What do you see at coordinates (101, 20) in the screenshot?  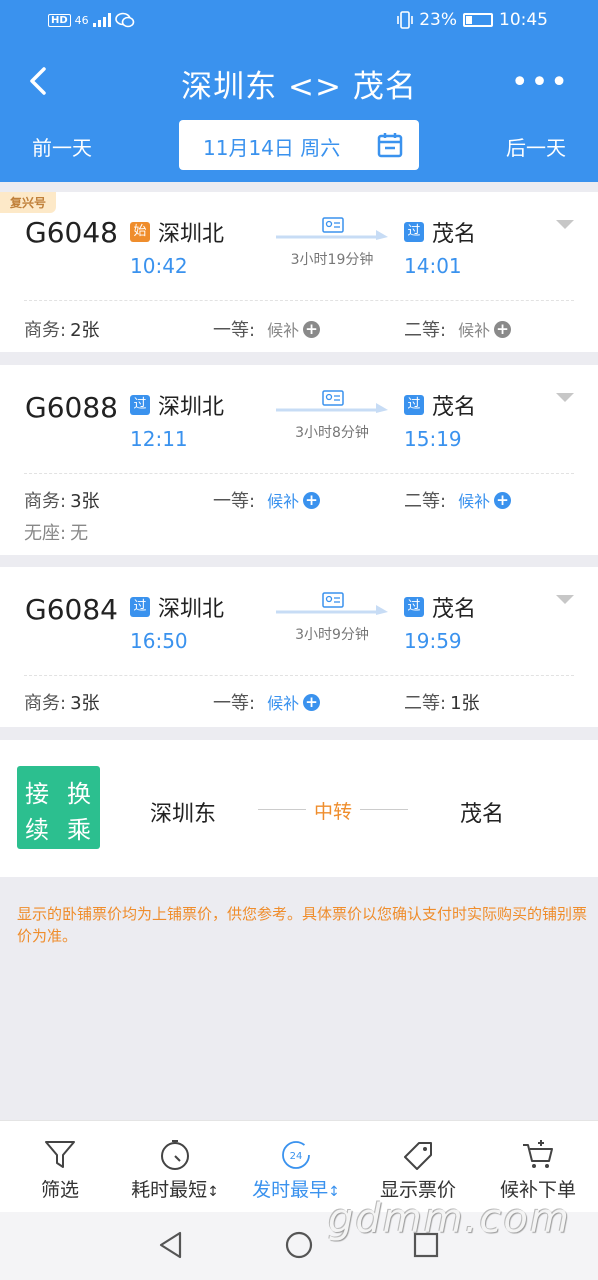 I see `signal-icon` at bounding box center [101, 20].